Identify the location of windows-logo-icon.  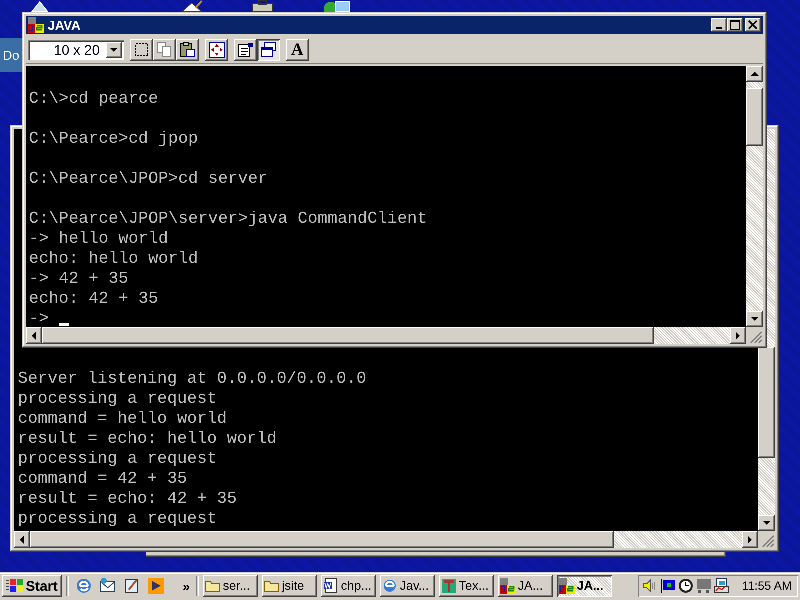
(15, 586).